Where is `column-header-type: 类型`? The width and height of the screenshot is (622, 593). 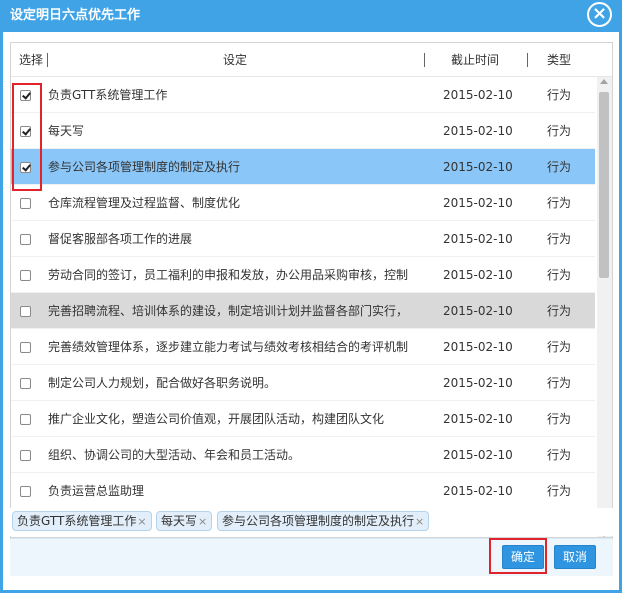
column-header-type: 类型 is located at coordinates (559, 60).